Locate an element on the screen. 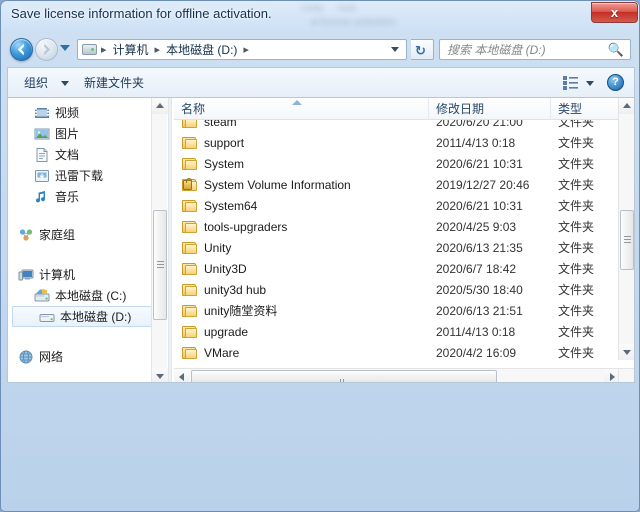 Image resolution: width=640 pixels, height=512 pixels. table-row: unity3d hub 2020/5/30 18:40 文件夹 is located at coordinates (404, 289).